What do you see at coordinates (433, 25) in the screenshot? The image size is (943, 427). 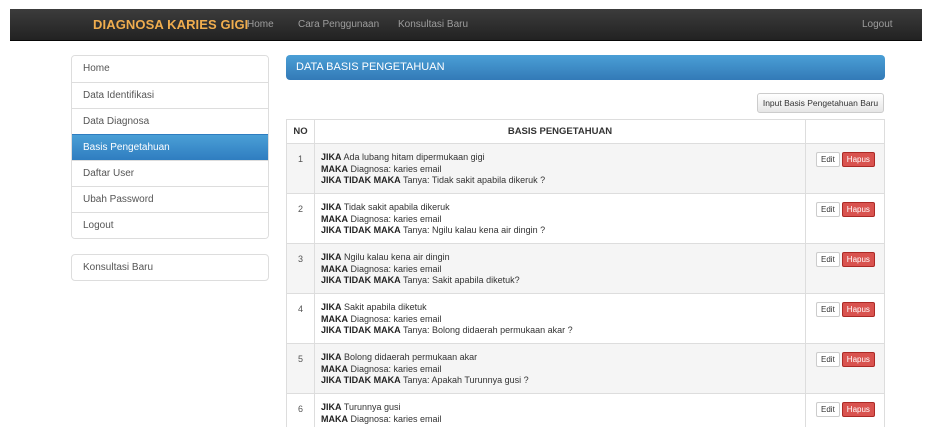 I see `nav-konsultasi-baru-link: Konsultasi Baru` at bounding box center [433, 25].